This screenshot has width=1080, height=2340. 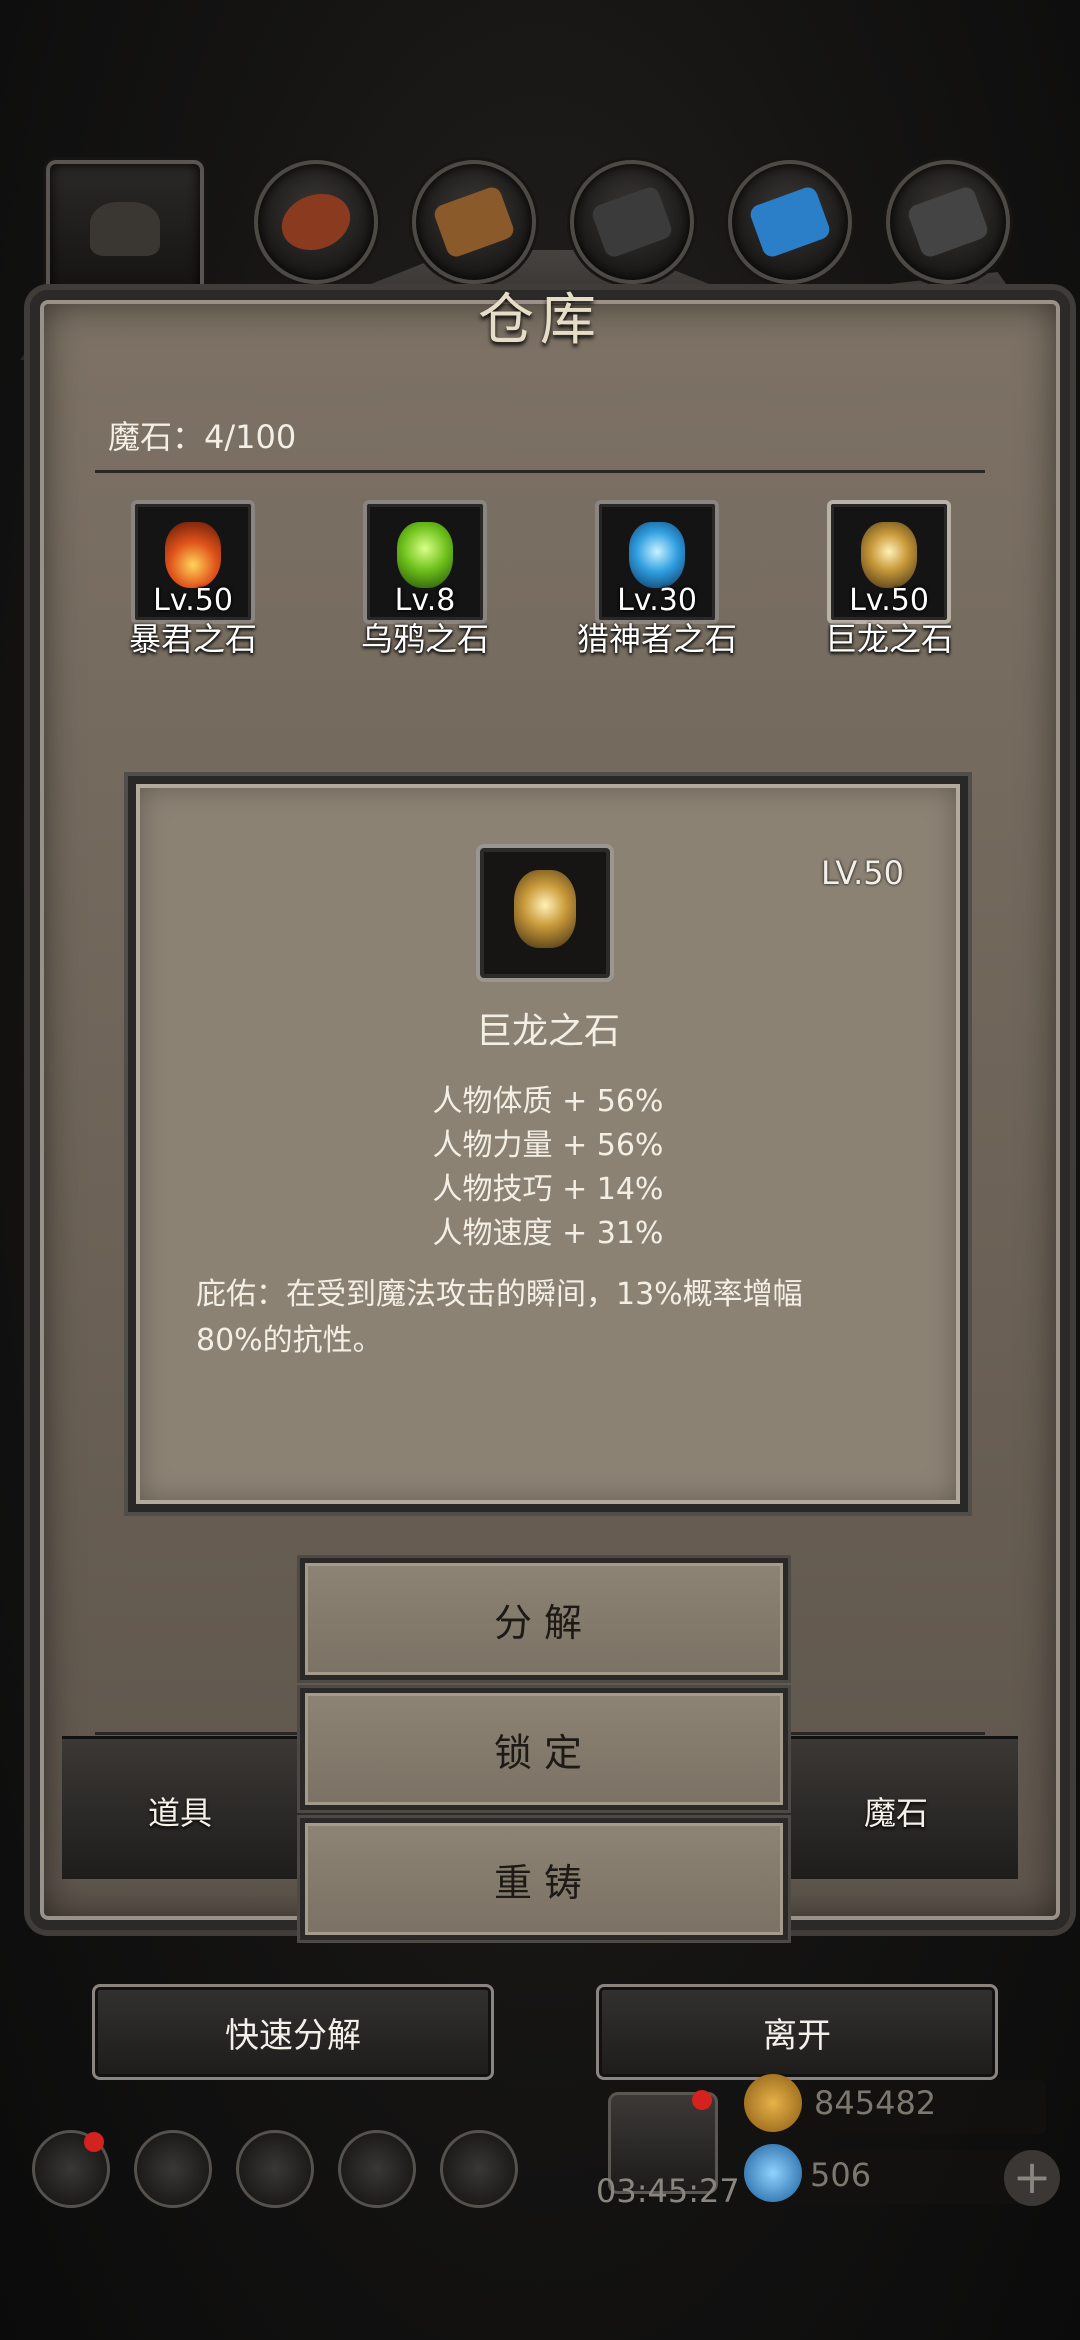 I want to click on stone-icon, so click(x=948, y=222).